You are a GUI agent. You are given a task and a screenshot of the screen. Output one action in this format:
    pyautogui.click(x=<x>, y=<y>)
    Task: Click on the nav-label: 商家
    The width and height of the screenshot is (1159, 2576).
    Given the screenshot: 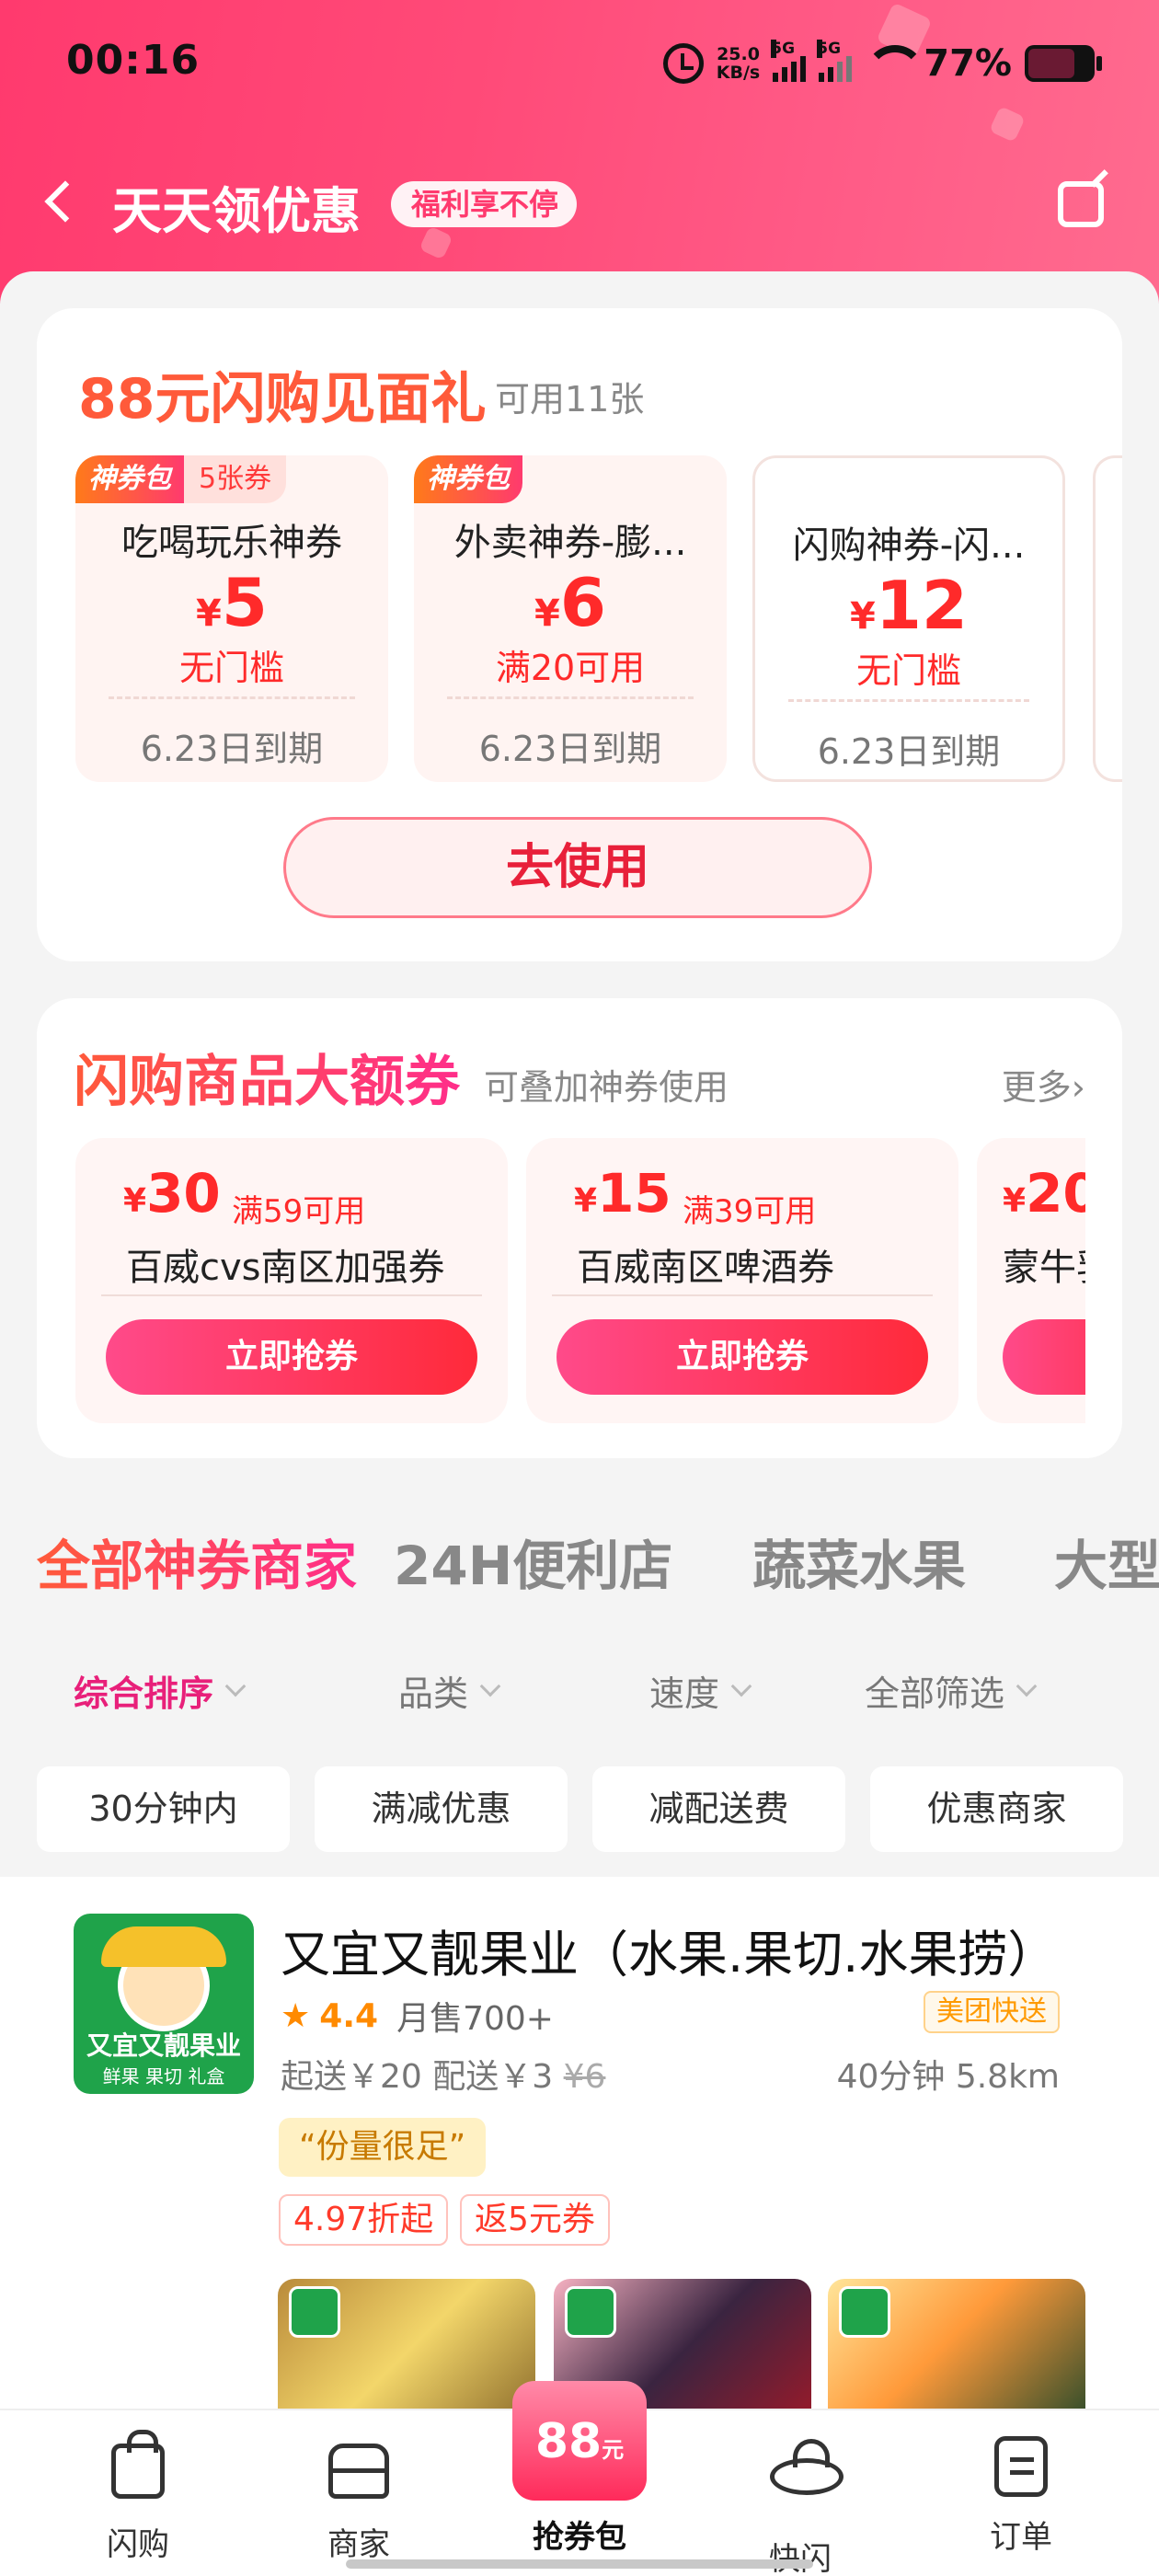 What is the action you would take?
    pyautogui.click(x=358, y=2544)
    